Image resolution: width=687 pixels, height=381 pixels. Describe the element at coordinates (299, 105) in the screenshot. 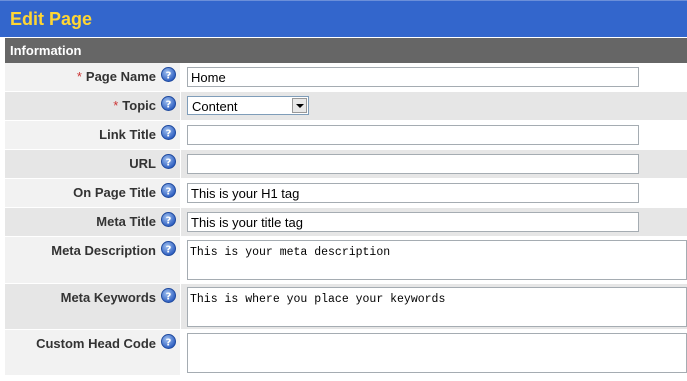

I see `chevron-down-icon` at that location.